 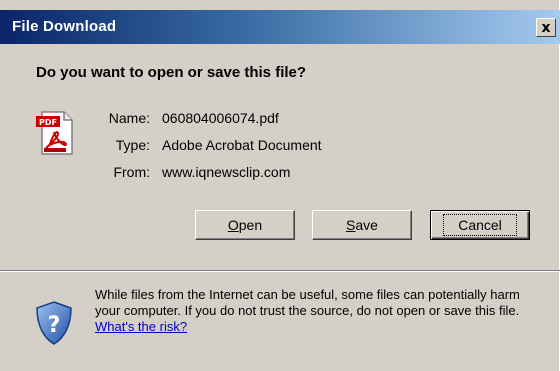 I want to click on file-name-value: 060804006074.pdf, so click(x=220, y=118).